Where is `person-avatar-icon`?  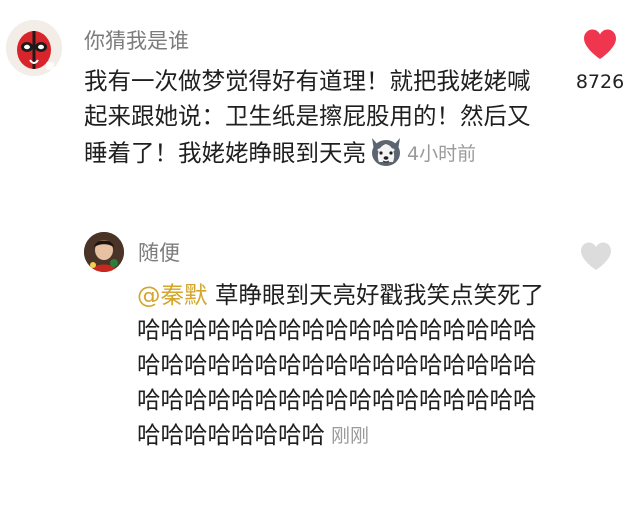 person-avatar-icon is located at coordinates (104, 252).